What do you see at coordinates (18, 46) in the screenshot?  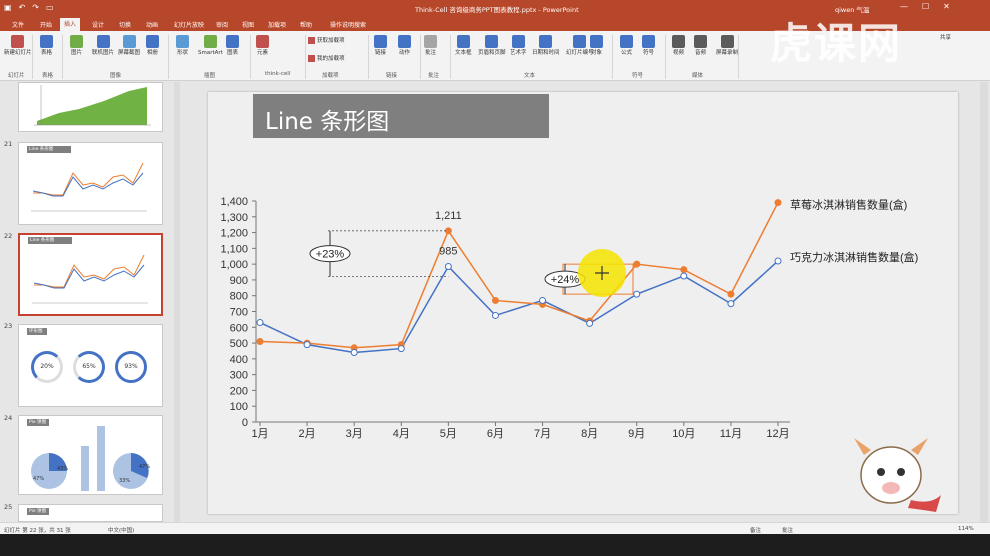 I see `ribbon-button-0: 新建幻灯片` at bounding box center [18, 46].